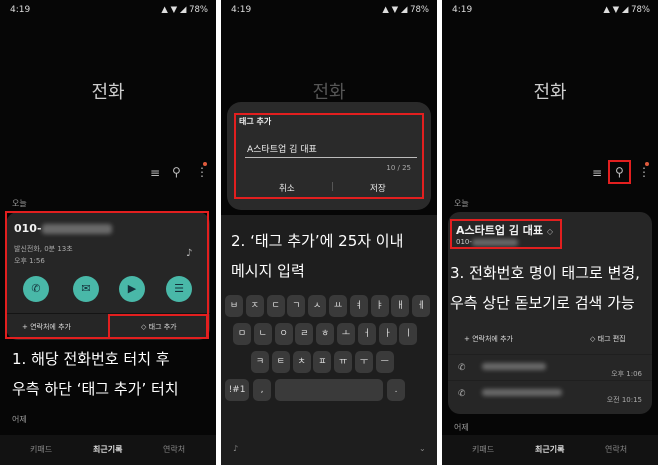 Image resolution: width=658 pixels, height=465 pixels. I want to click on keyboard-key: ㄹ, so click(304, 334).